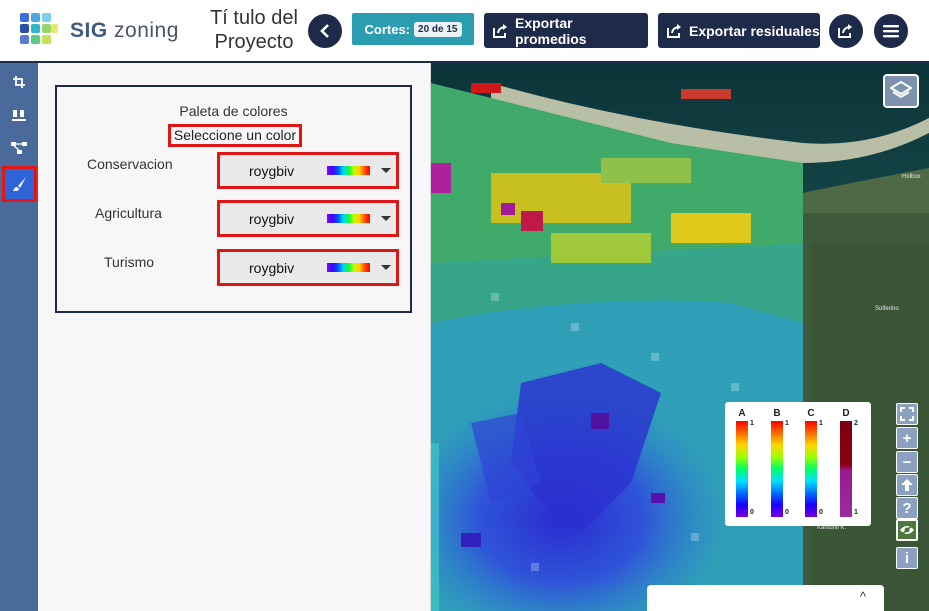 Image resolution: width=929 pixels, height=611 pixels. I want to click on legend-max: 2, so click(856, 423).